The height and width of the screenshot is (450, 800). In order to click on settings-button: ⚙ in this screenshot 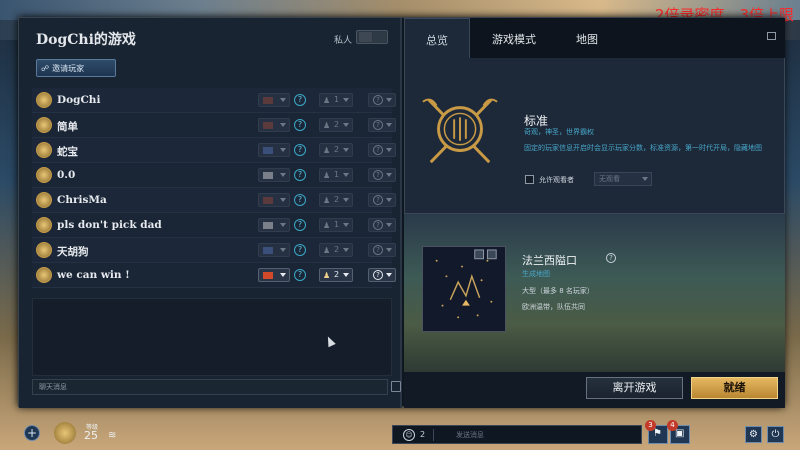, I will do `click(753, 434)`.